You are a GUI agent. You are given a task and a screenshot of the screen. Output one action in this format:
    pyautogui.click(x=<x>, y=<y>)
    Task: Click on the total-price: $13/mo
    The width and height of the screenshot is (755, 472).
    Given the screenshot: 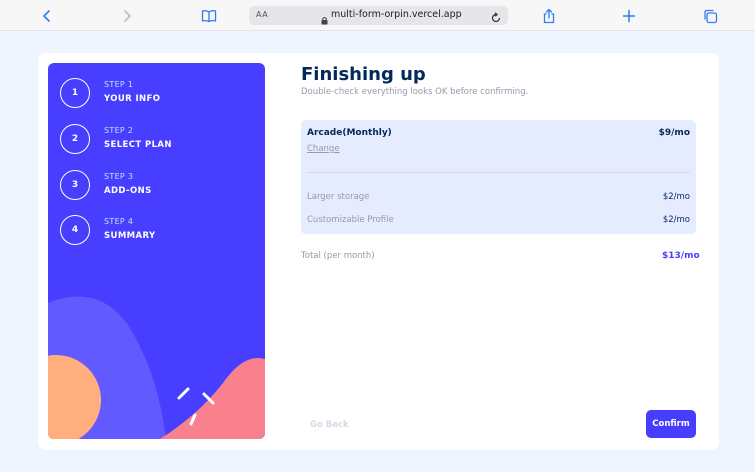 What is the action you would take?
    pyautogui.click(x=681, y=256)
    